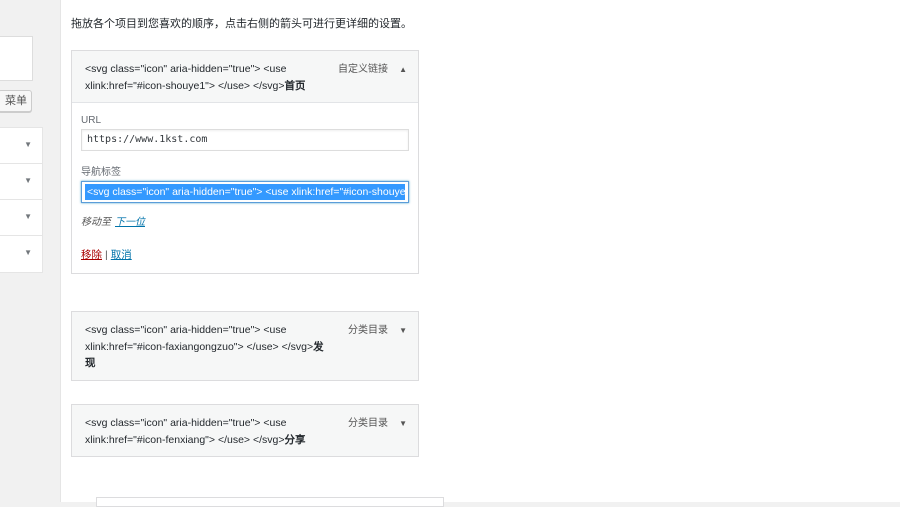  What do you see at coordinates (16, 58) in the screenshot?
I see `menu-name-box` at bounding box center [16, 58].